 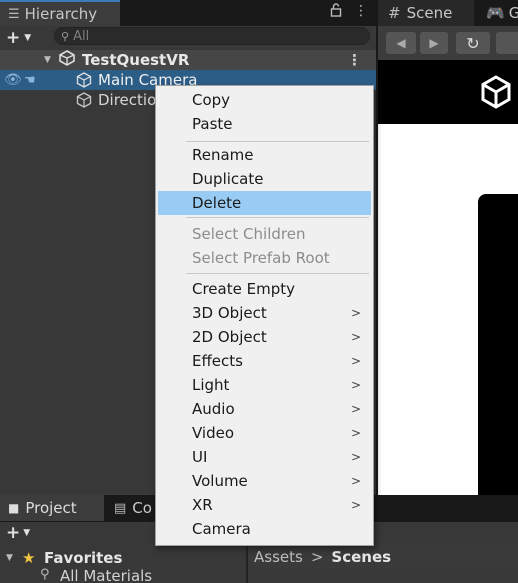 What do you see at coordinates (264, 409) in the screenshot?
I see `menu-item-audio: Audio >` at bounding box center [264, 409].